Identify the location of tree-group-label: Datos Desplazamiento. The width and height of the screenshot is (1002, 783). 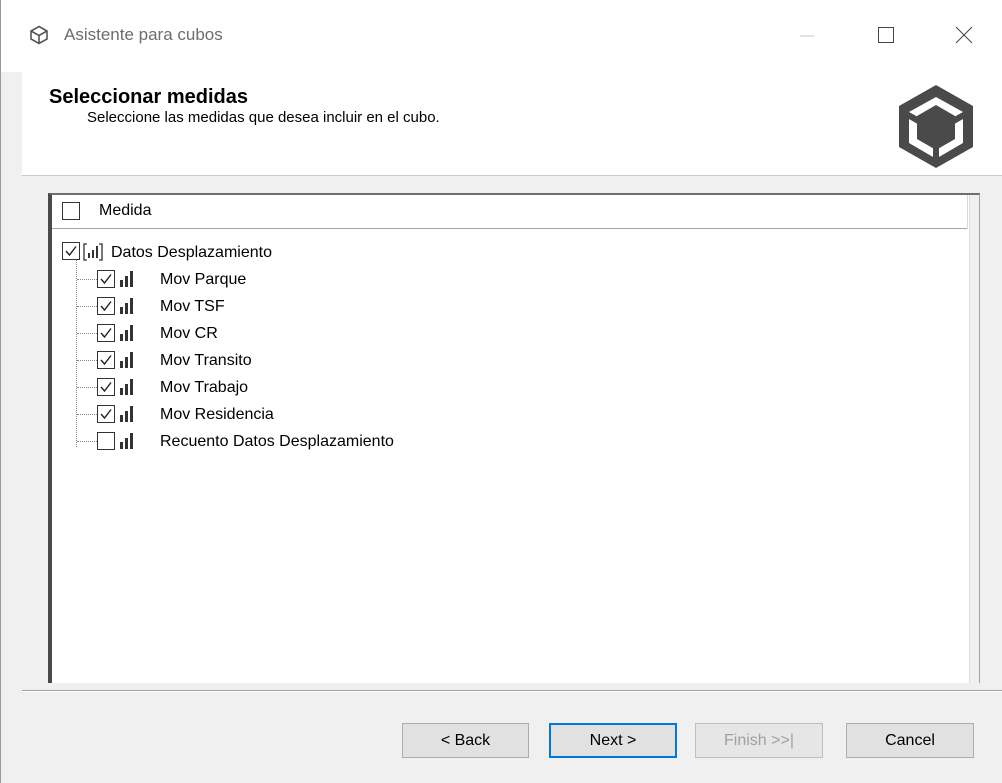
(191, 252).